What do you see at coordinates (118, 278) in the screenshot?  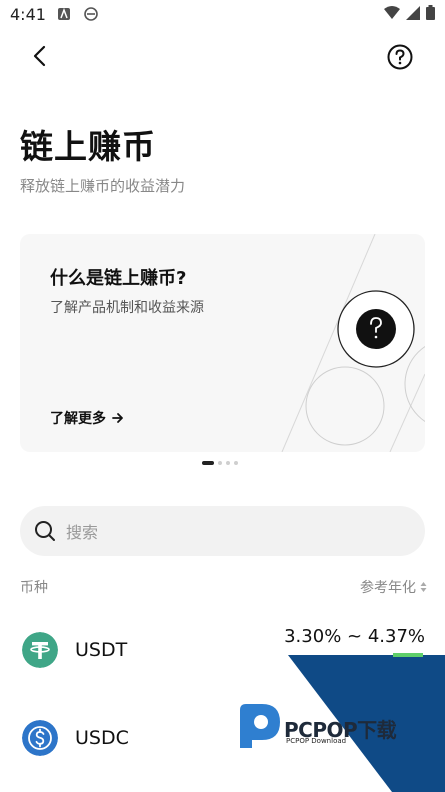 I see `promo-title: 什么是链上赚币?` at bounding box center [118, 278].